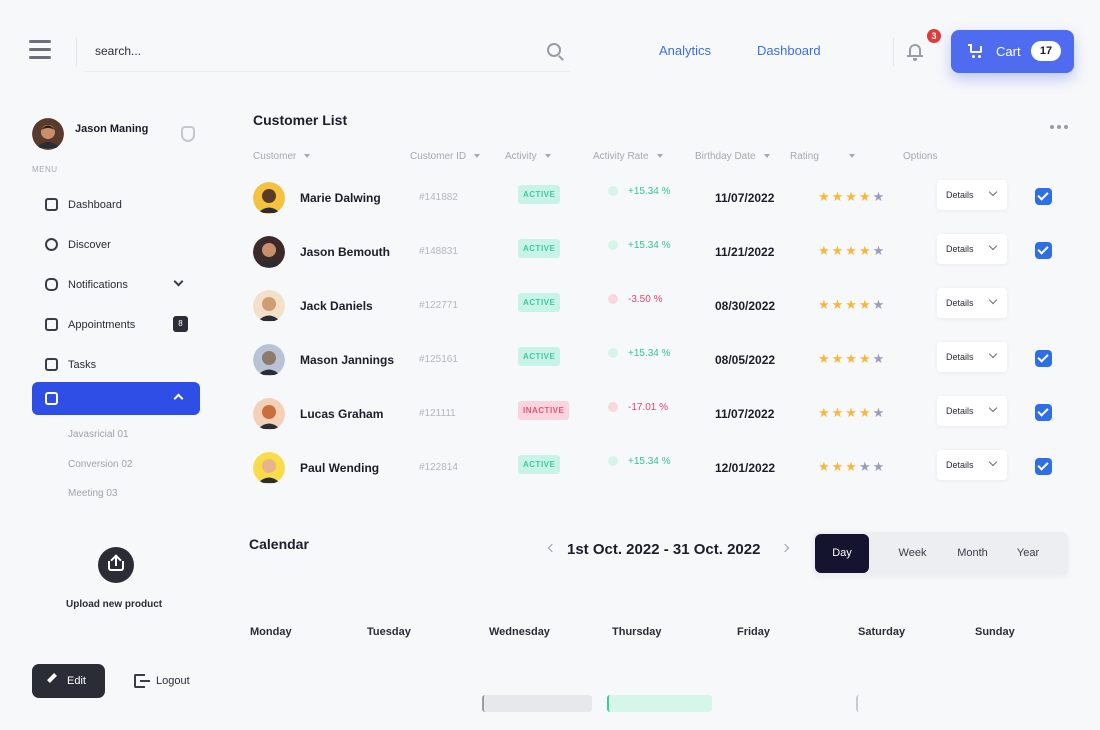 This screenshot has width=1100, height=730. What do you see at coordinates (445, 156) in the screenshot?
I see `column-header-customer-id: Customer ID` at bounding box center [445, 156].